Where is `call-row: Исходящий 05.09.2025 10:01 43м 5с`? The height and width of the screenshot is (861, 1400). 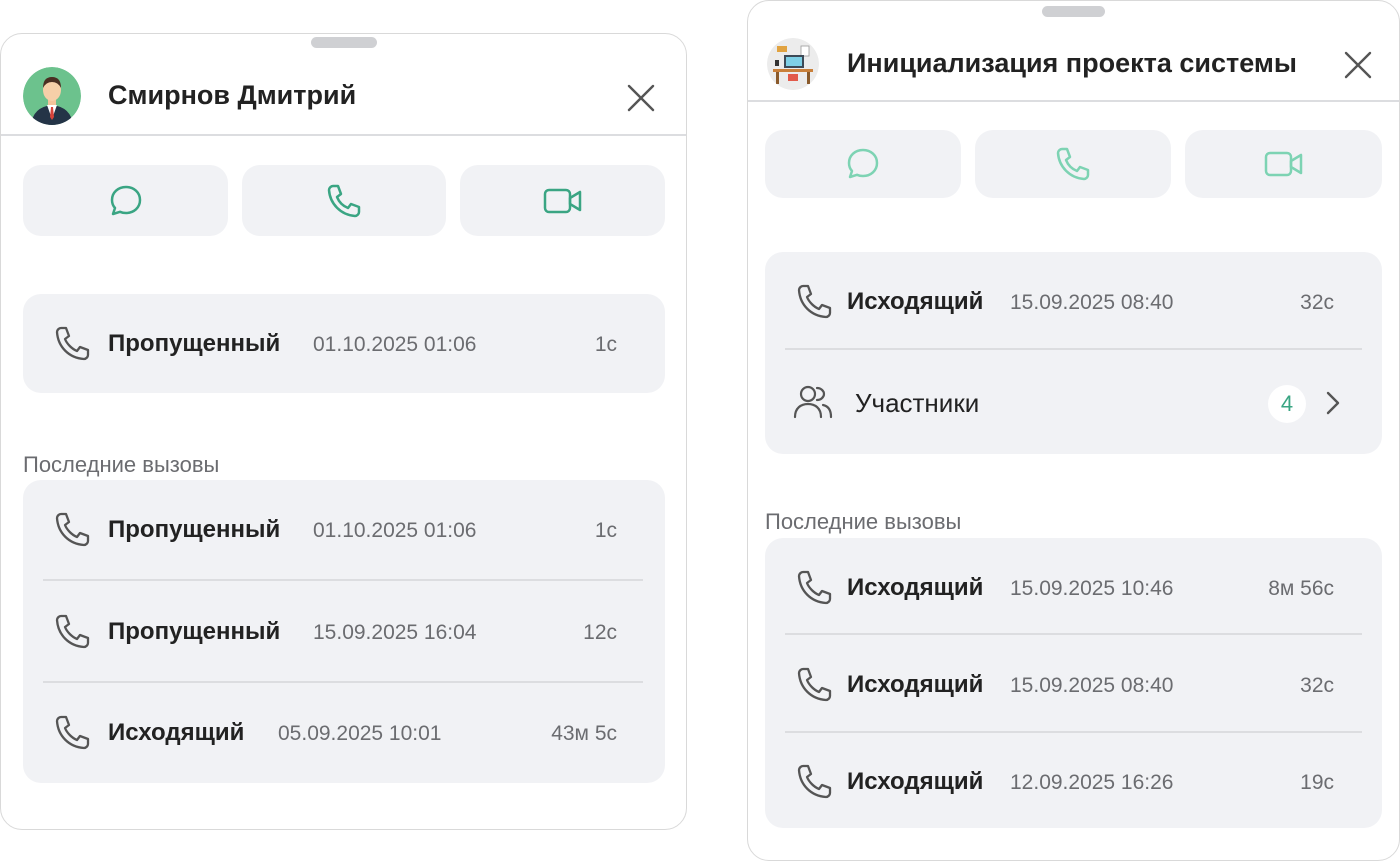 call-row: Исходящий 05.09.2025 10:01 43м 5с is located at coordinates (344, 733).